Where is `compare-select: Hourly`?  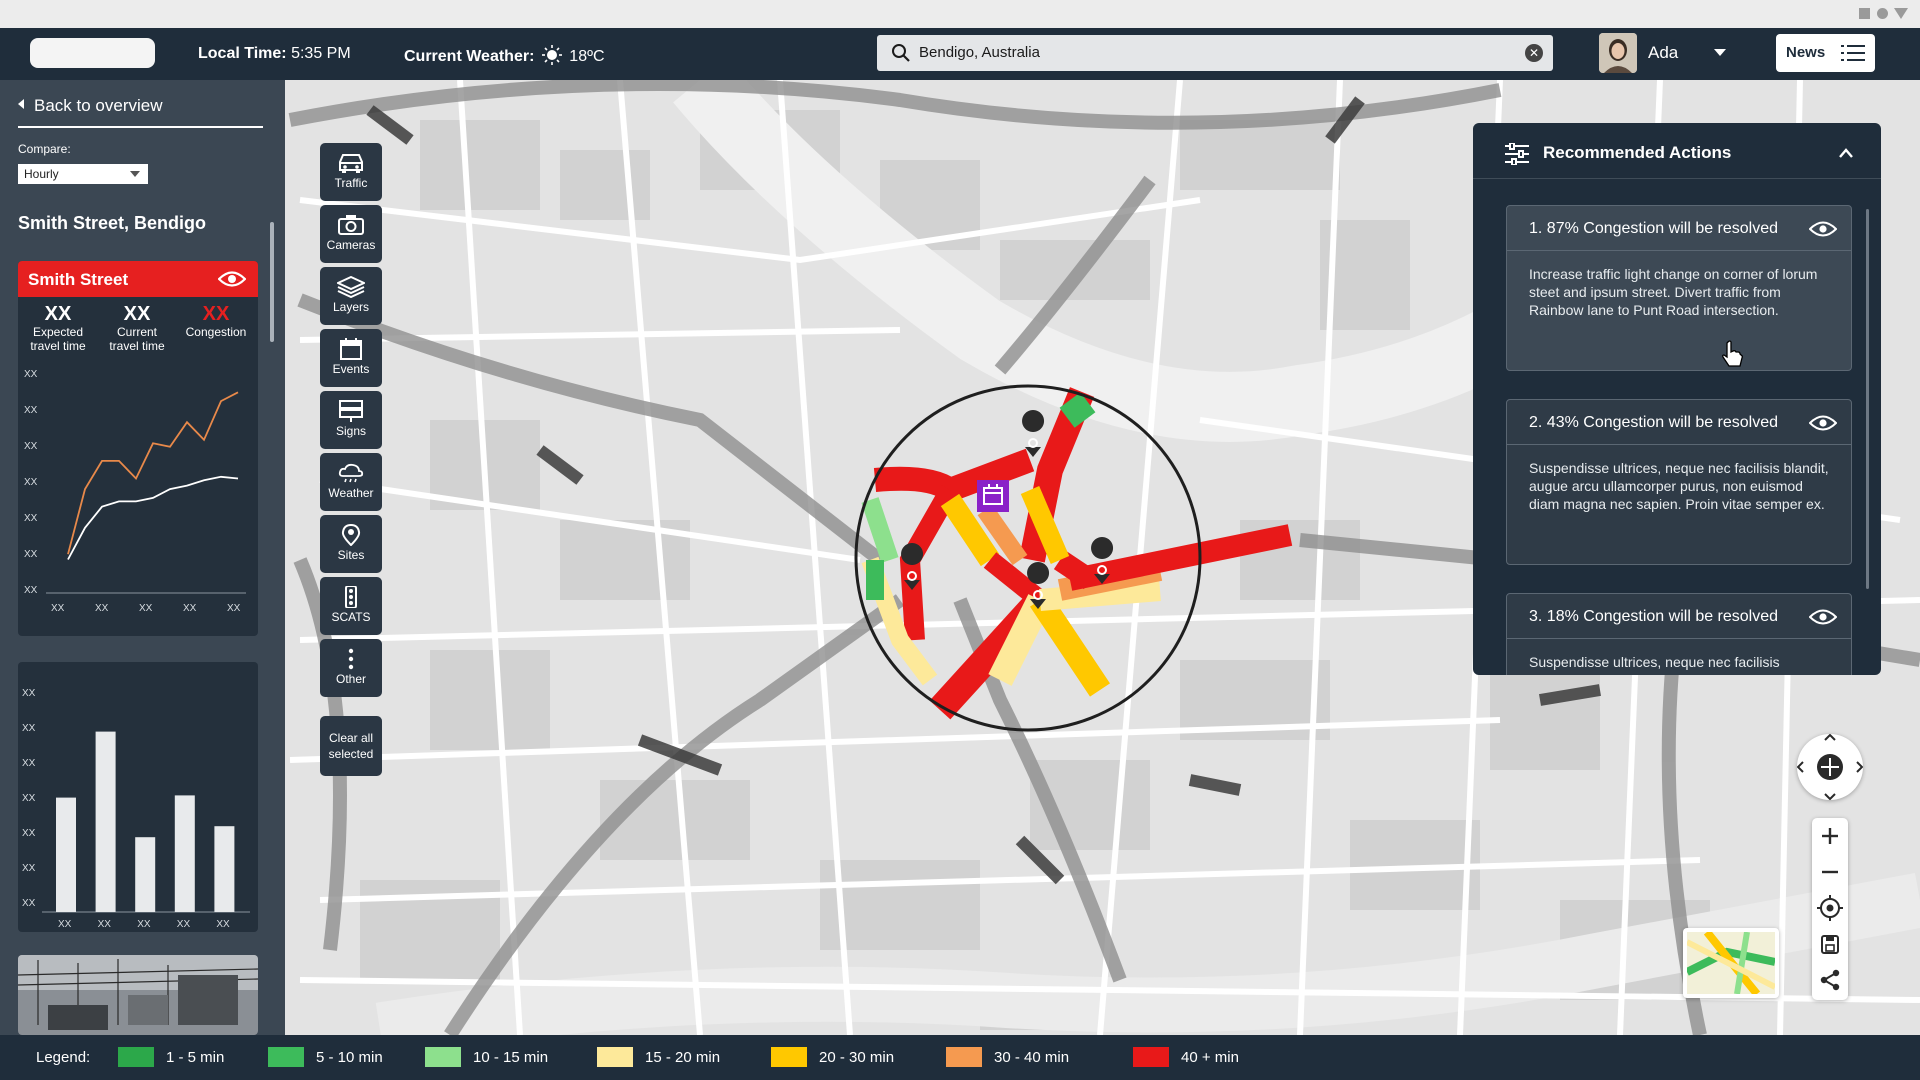 compare-select: Hourly is located at coordinates (83, 174).